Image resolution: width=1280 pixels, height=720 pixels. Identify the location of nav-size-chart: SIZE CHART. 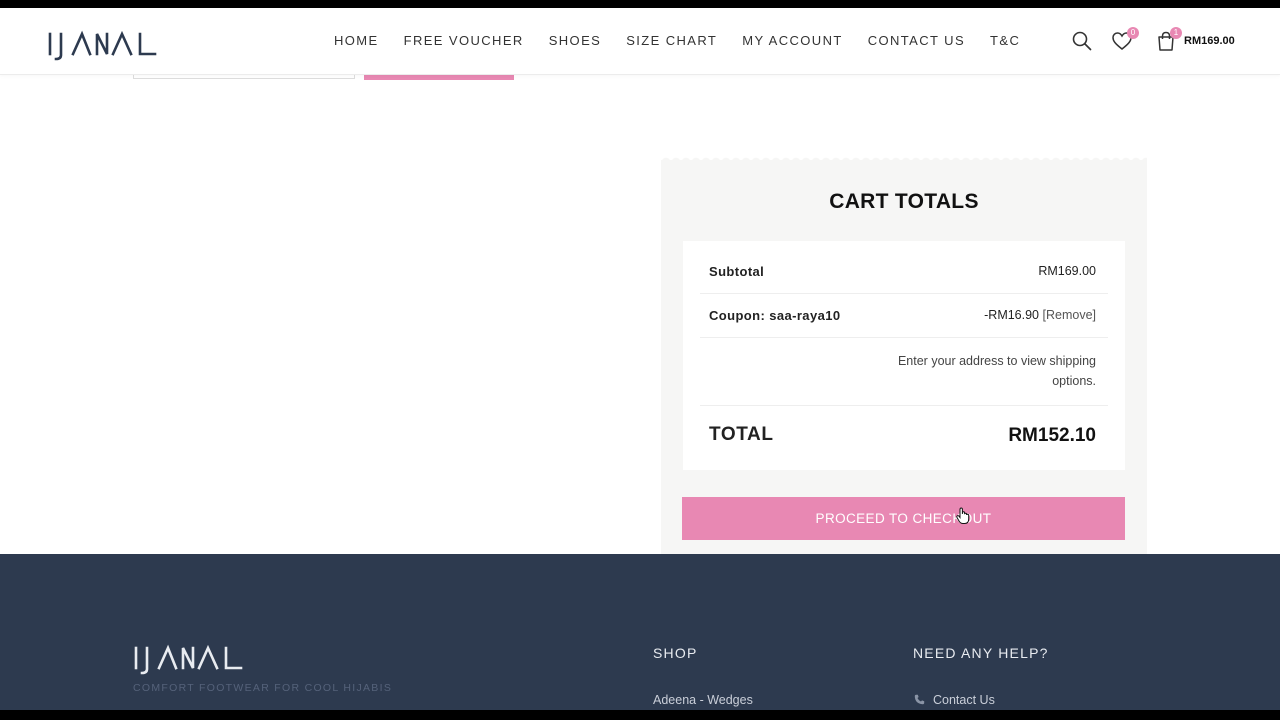
(671, 40).